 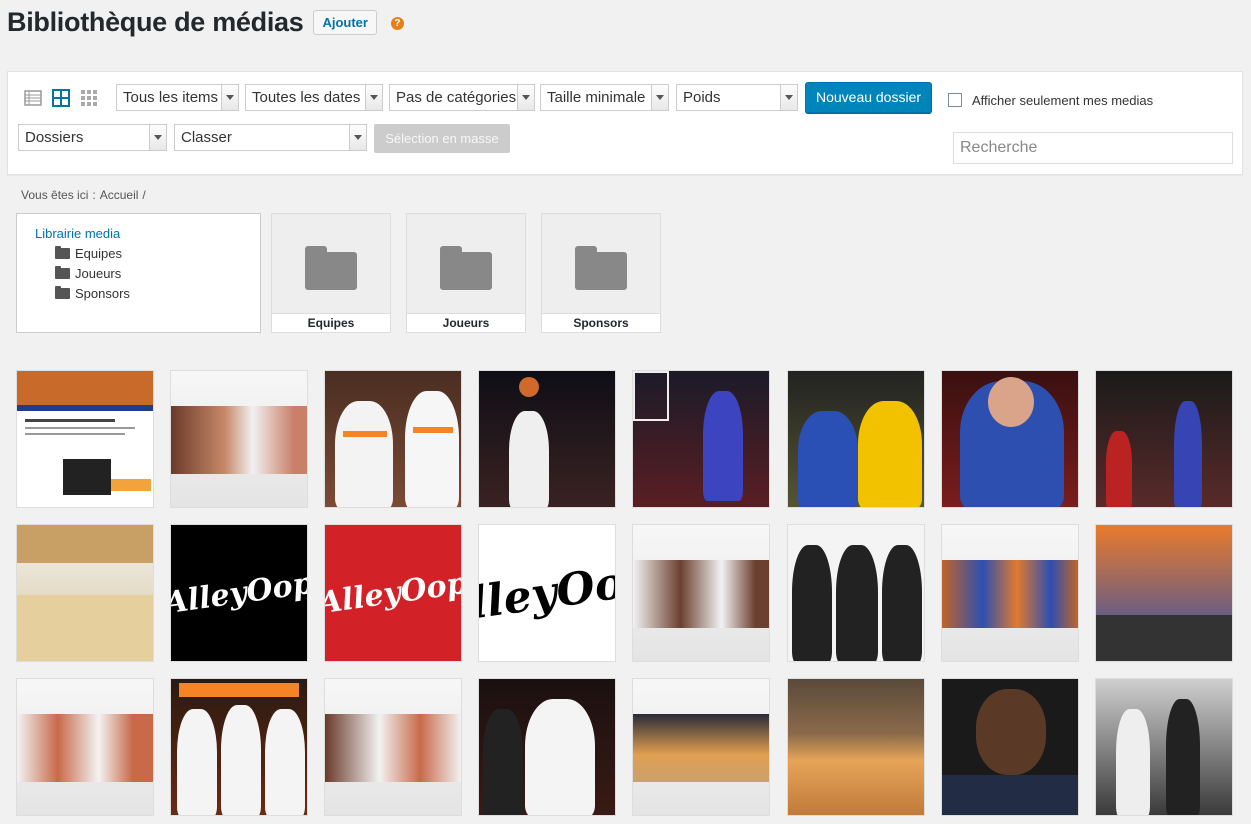 I want to click on folders-select-value: Dossiers, so click(x=54, y=137).